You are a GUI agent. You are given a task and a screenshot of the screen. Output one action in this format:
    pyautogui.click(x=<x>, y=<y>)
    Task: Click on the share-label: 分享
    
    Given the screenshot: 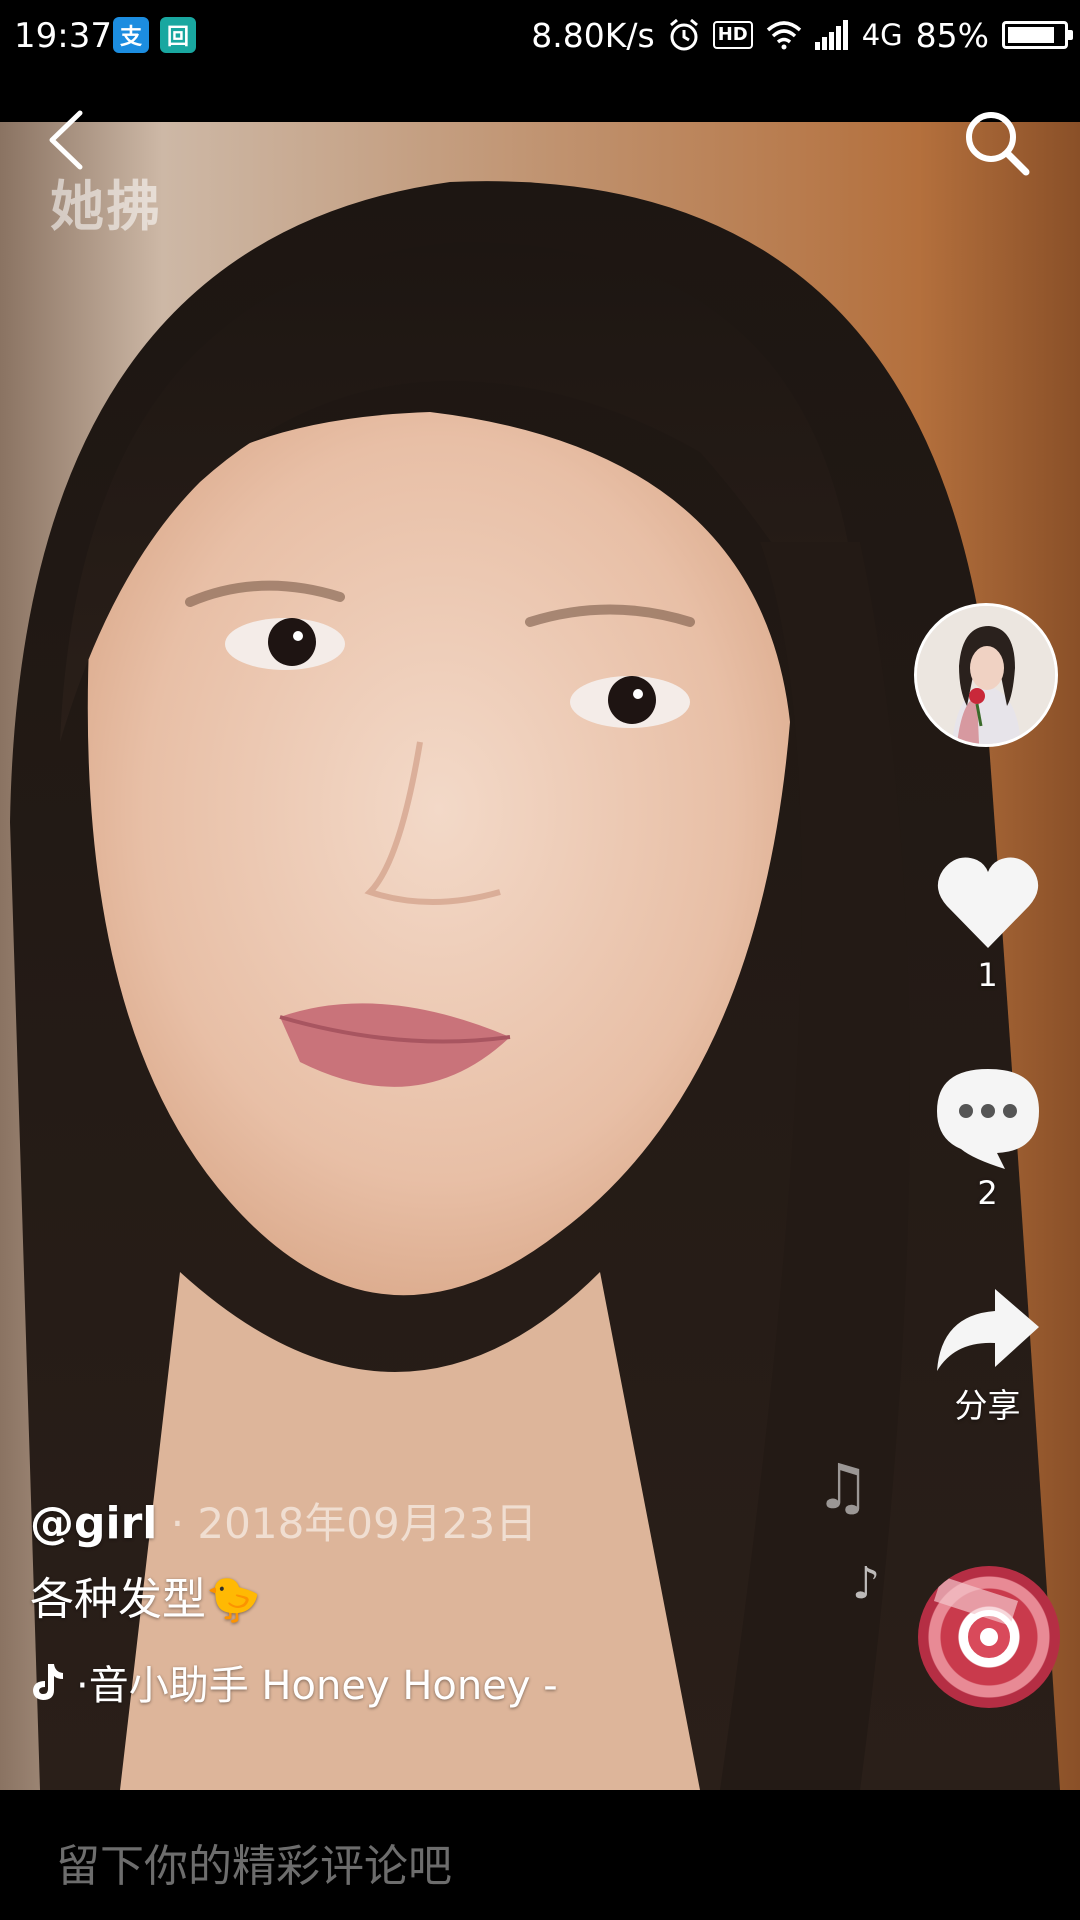 What is the action you would take?
    pyautogui.click(x=987, y=1405)
    